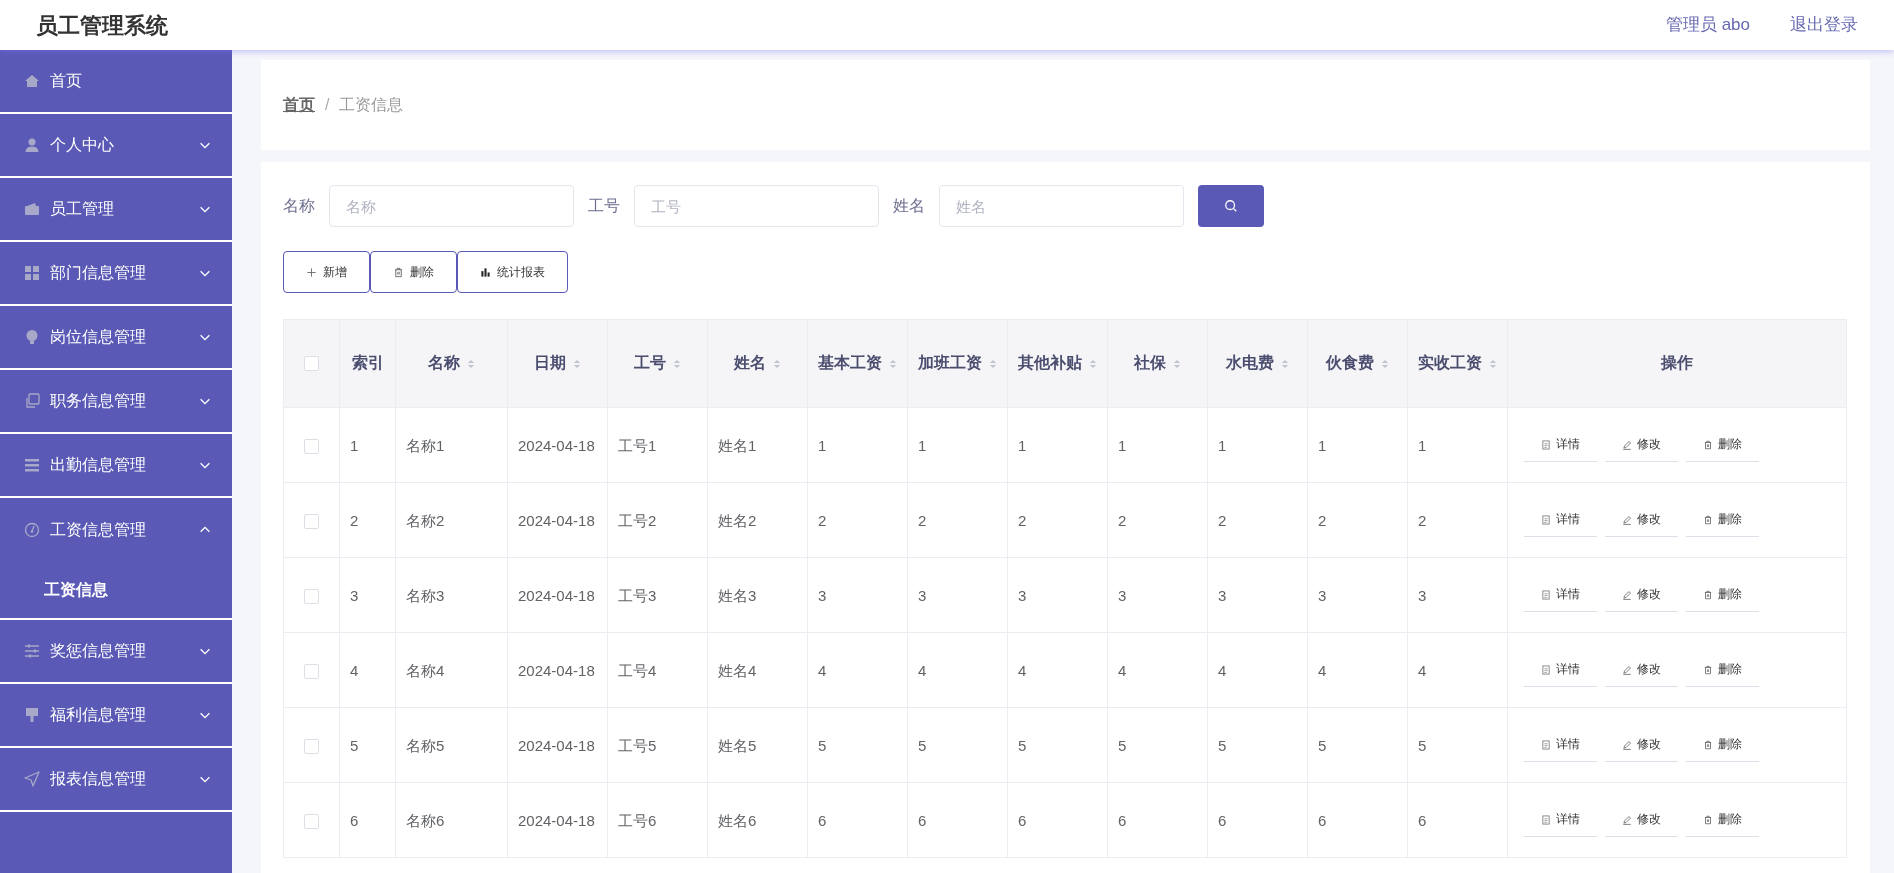 Image resolution: width=1894 pixels, height=873 pixels. I want to click on column-header: 基本工资, so click(857, 363).